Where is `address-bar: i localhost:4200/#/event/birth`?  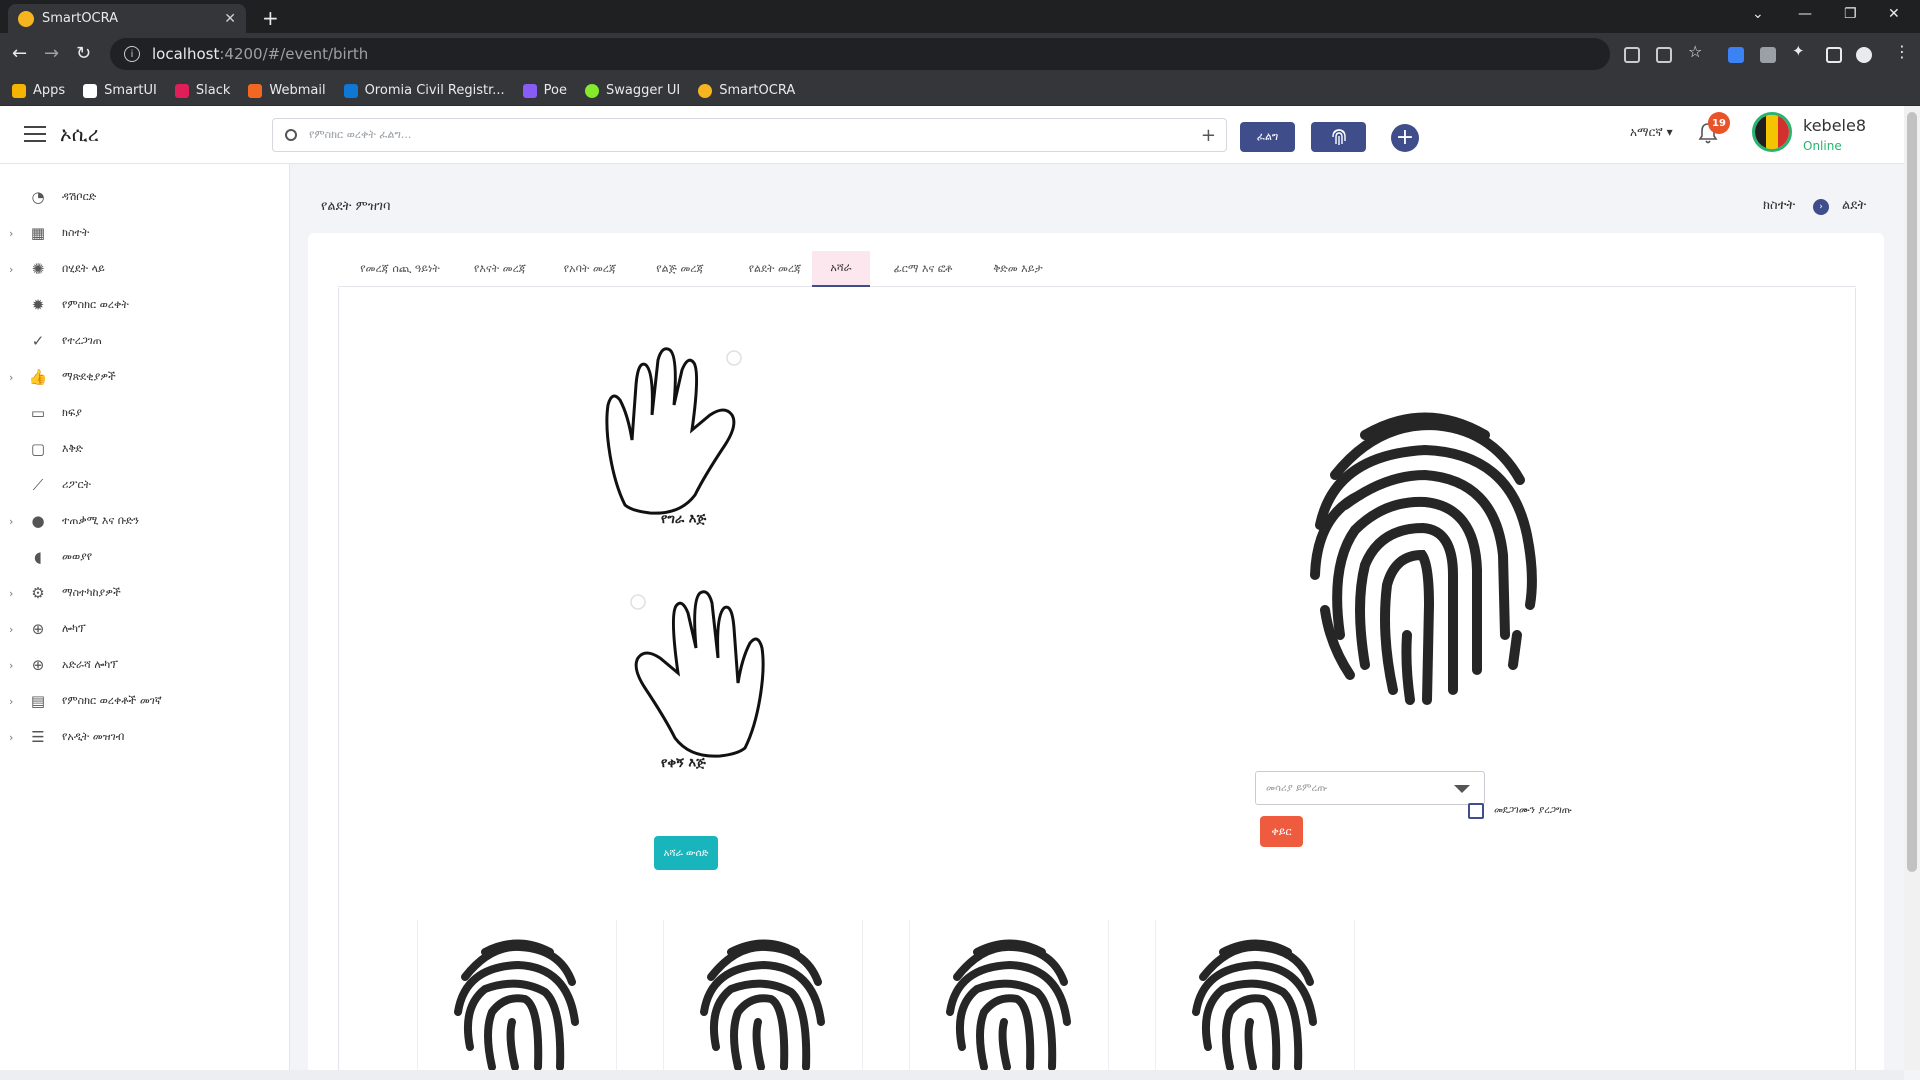
address-bar: i localhost:4200/#/event/birth is located at coordinates (860, 54).